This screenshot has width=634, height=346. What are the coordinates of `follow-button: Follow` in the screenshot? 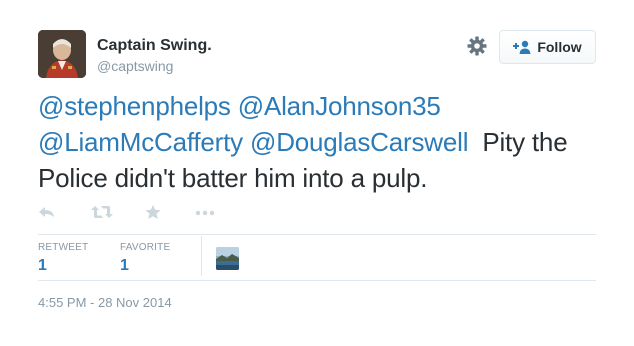 It's located at (547, 47).